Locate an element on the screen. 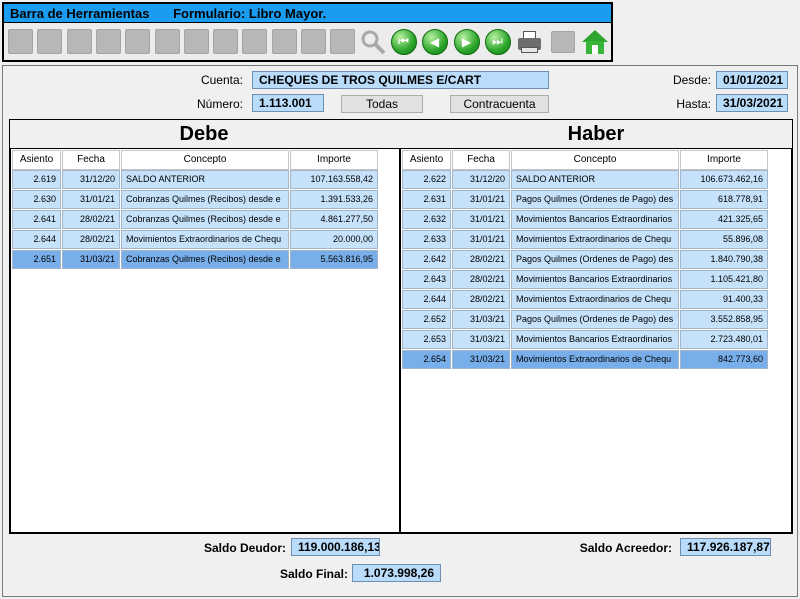 The width and height of the screenshot is (800, 599). search-icon is located at coordinates (372, 41).